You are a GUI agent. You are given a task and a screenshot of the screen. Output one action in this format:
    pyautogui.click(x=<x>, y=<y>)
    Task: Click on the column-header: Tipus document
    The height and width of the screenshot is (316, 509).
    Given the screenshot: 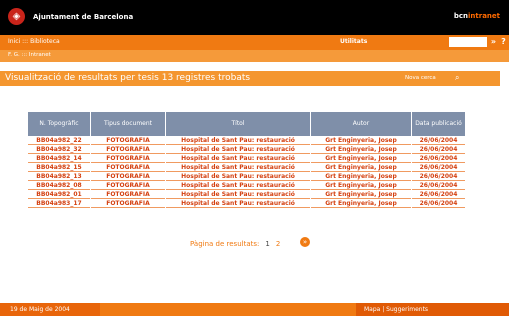 What is the action you would take?
    pyautogui.click(x=128, y=124)
    